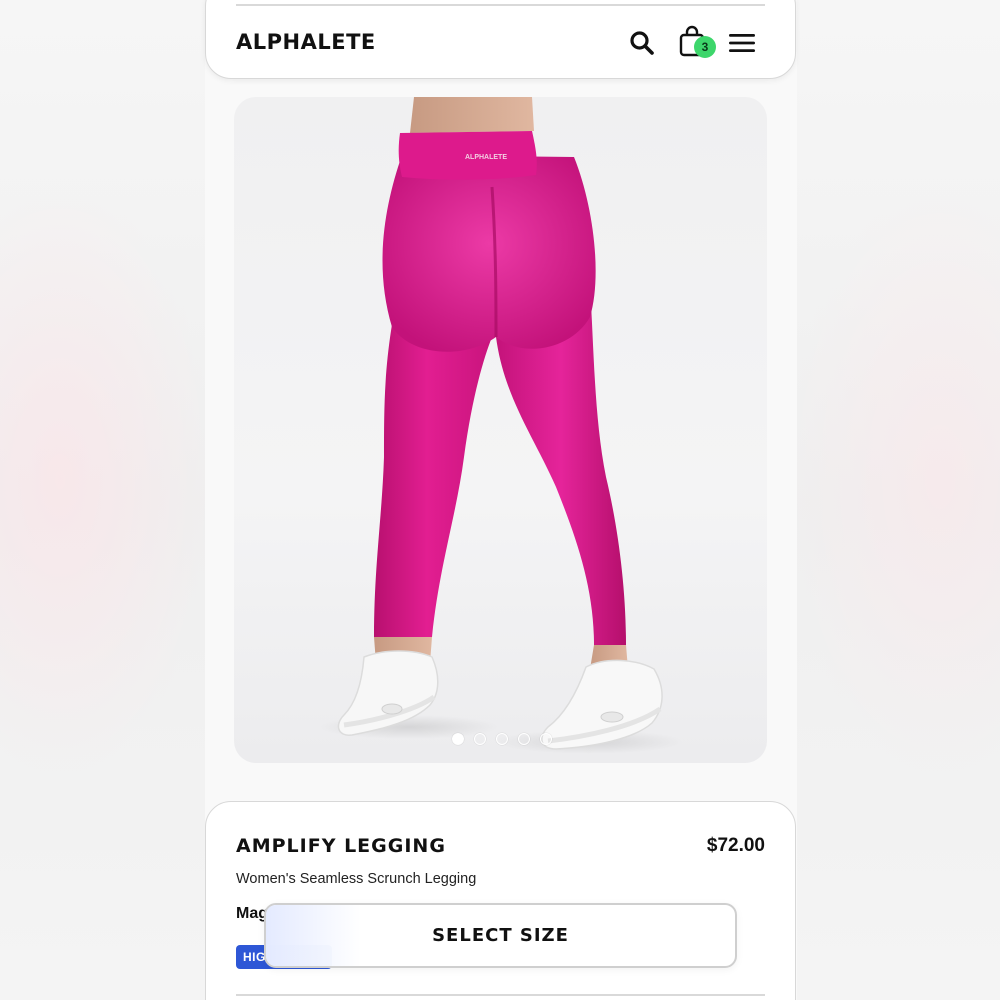  Describe the element at coordinates (500, 995) in the screenshot. I see `info-divider` at that location.